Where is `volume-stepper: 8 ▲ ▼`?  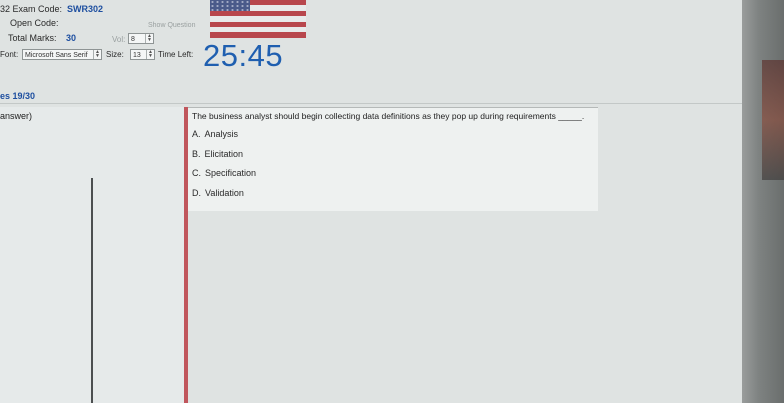 volume-stepper: 8 ▲ ▼ is located at coordinates (141, 38).